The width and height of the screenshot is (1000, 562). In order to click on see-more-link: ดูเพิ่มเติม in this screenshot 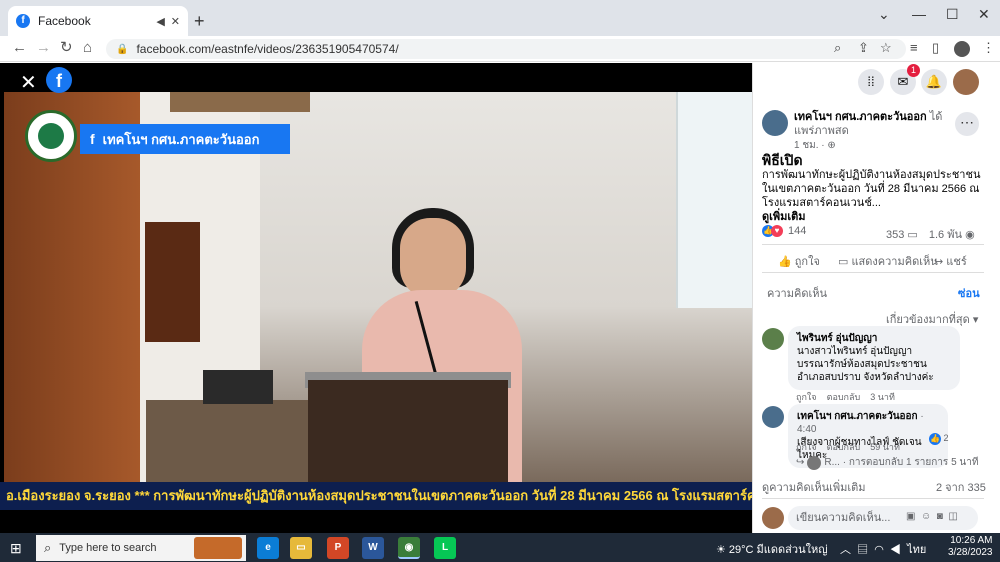, I will do `click(784, 216)`.